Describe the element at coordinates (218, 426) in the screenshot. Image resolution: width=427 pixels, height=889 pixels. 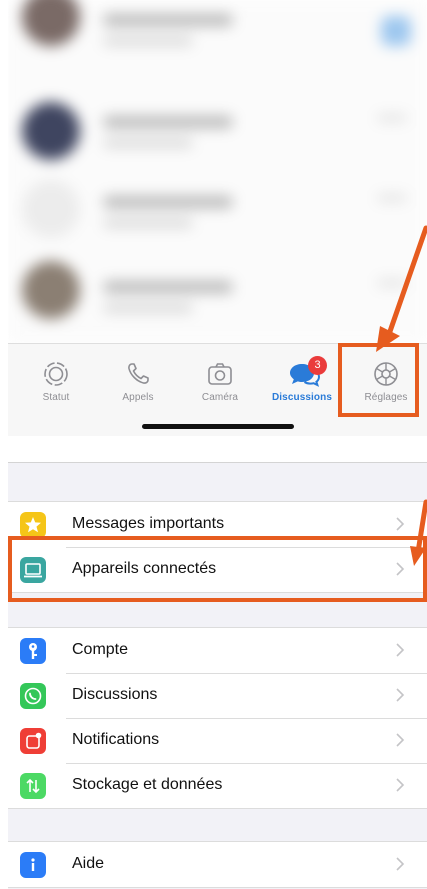
I see `home-indicator` at that location.